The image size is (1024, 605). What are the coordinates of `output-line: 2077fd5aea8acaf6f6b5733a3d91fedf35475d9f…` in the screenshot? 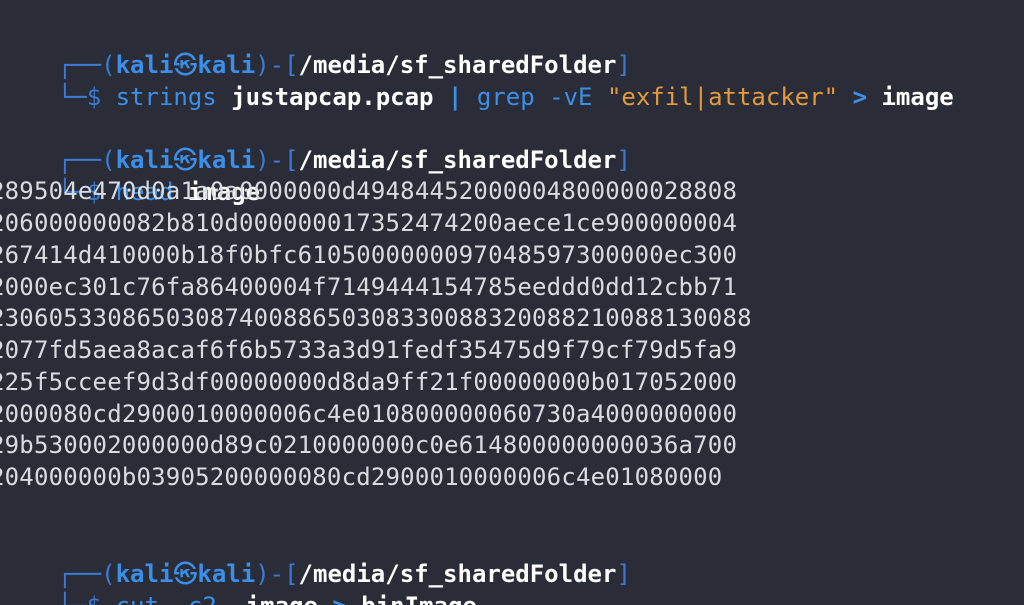 It's located at (369, 350).